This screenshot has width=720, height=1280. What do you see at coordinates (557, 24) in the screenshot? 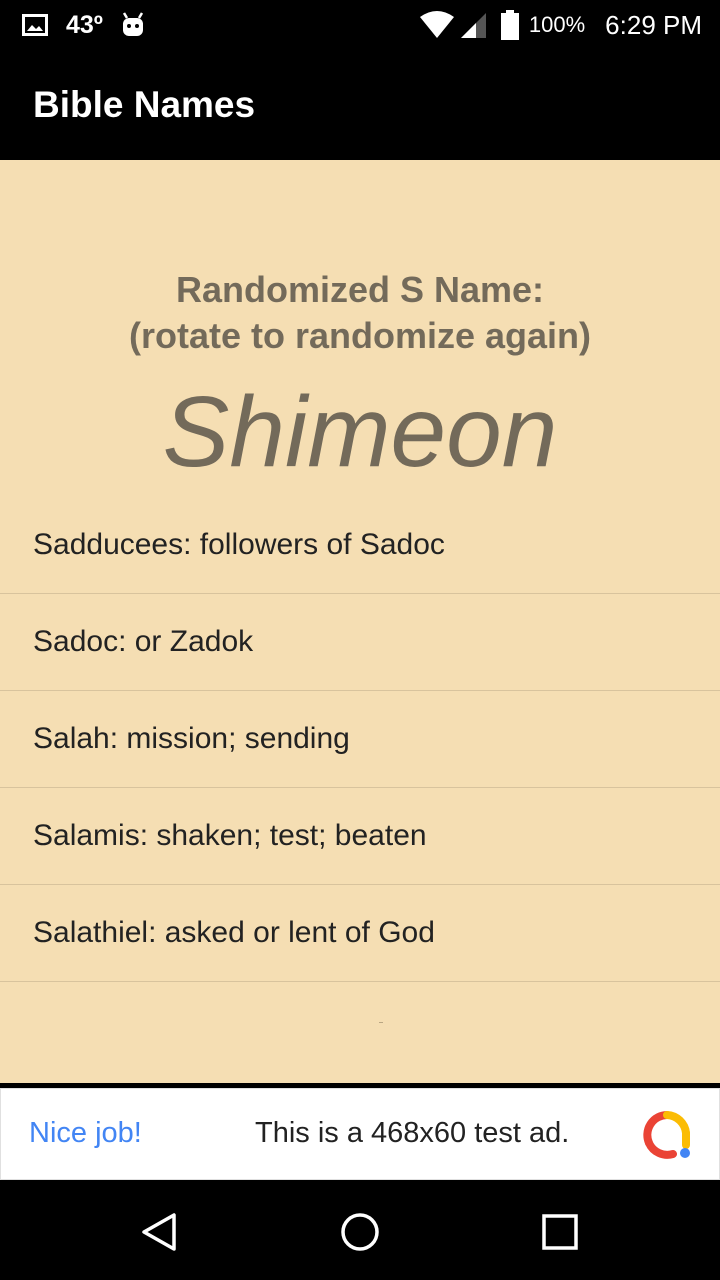
I see `battery-percent: 100%` at bounding box center [557, 24].